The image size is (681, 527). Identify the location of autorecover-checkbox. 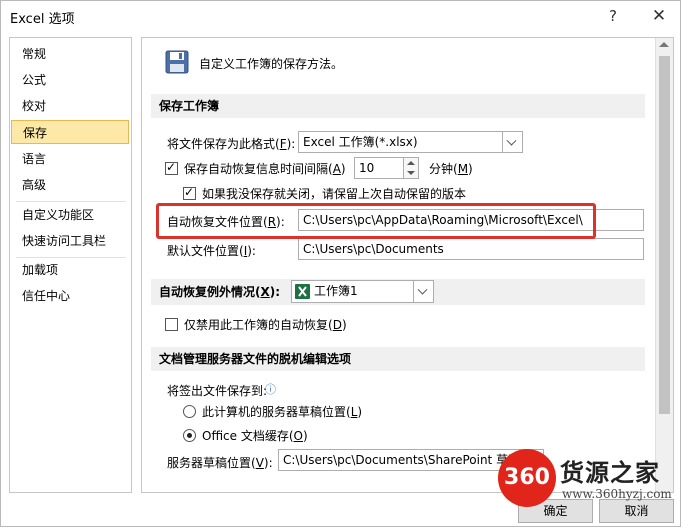
(171, 167).